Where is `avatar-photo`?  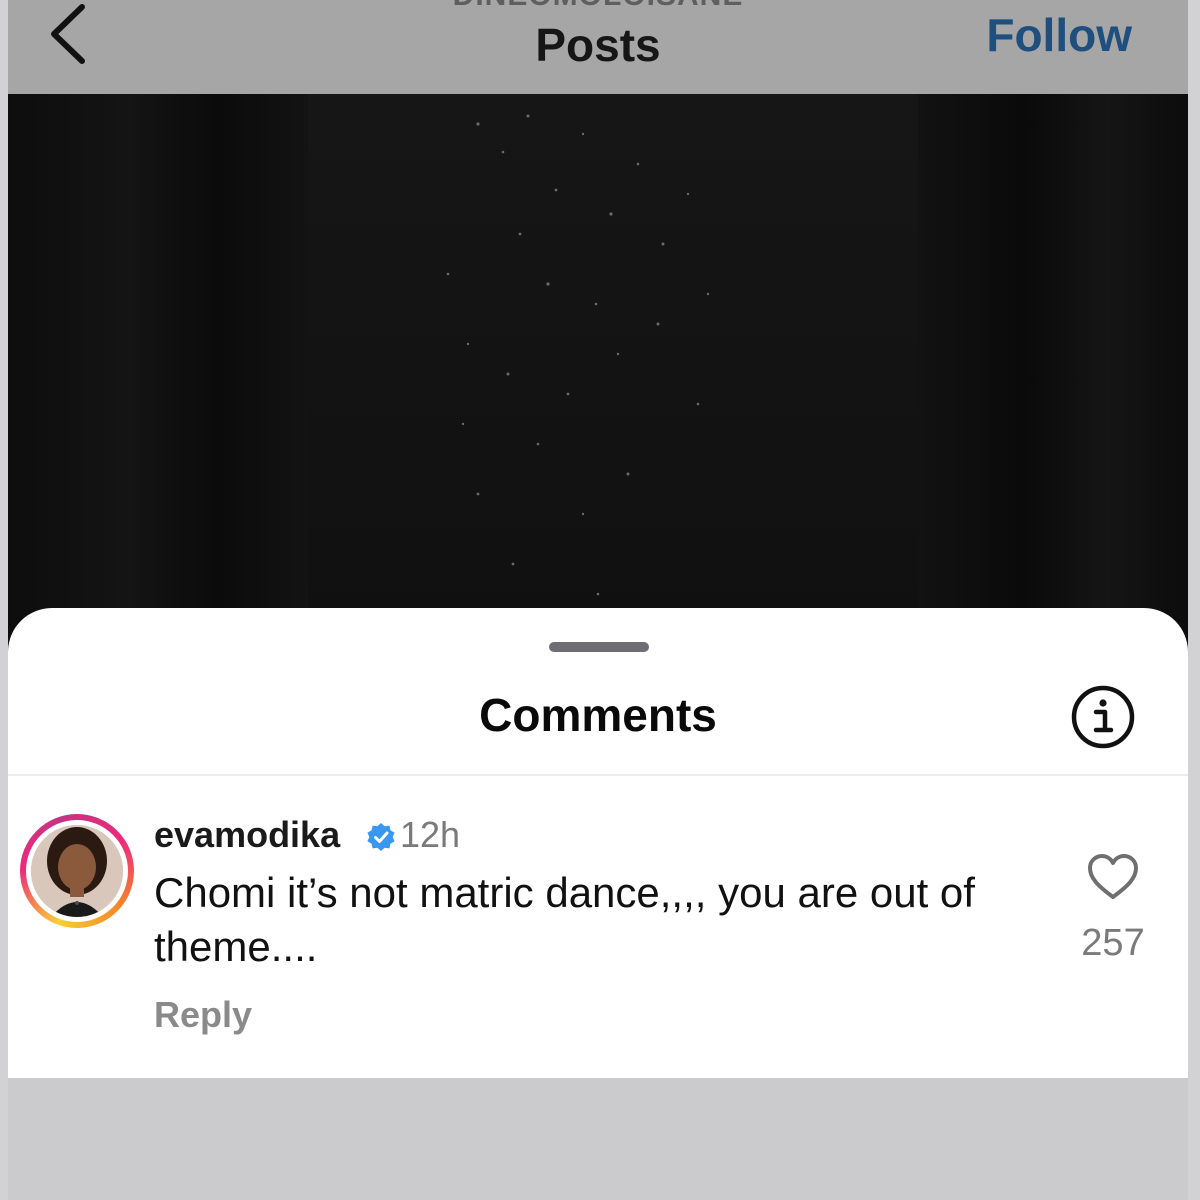
avatar-photo is located at coordinates (77, 871).